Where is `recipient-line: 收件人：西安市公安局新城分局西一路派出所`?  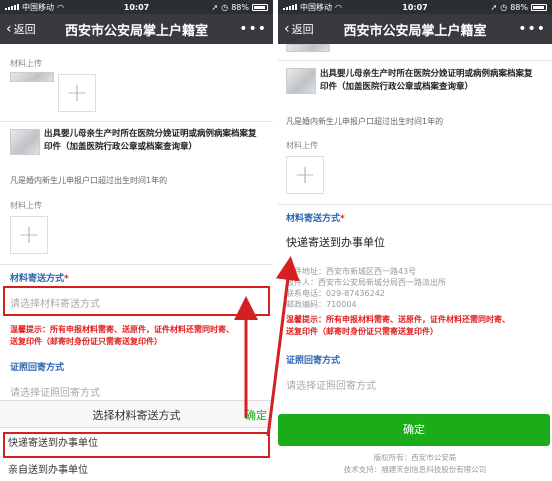 recipient-line: 收件人：西安市公安局新城分局西一路派出所 is located at coordinates (366, 282).